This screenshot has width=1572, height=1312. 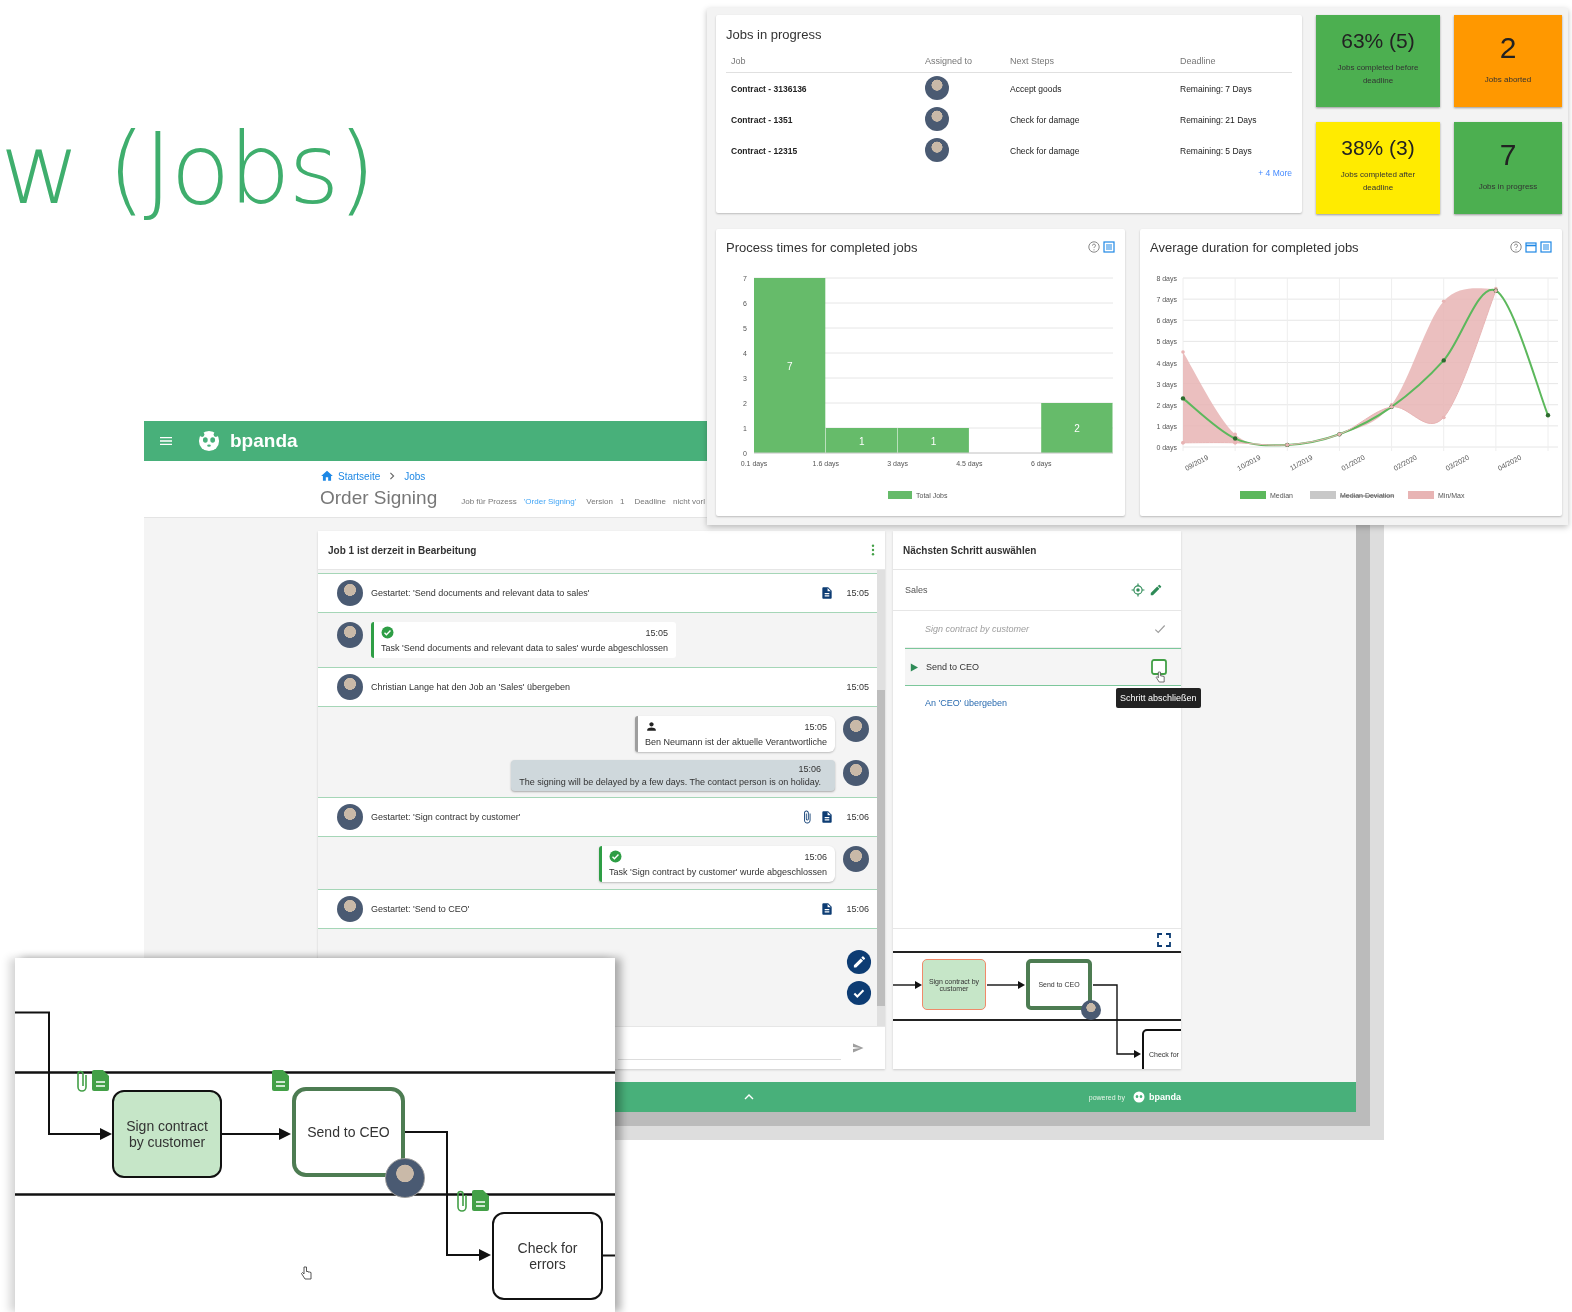 What do you see at coordinates (1275, 173) in the screenshot?
I see `more-link: + 4 More` at bounding box center [1275, 173].